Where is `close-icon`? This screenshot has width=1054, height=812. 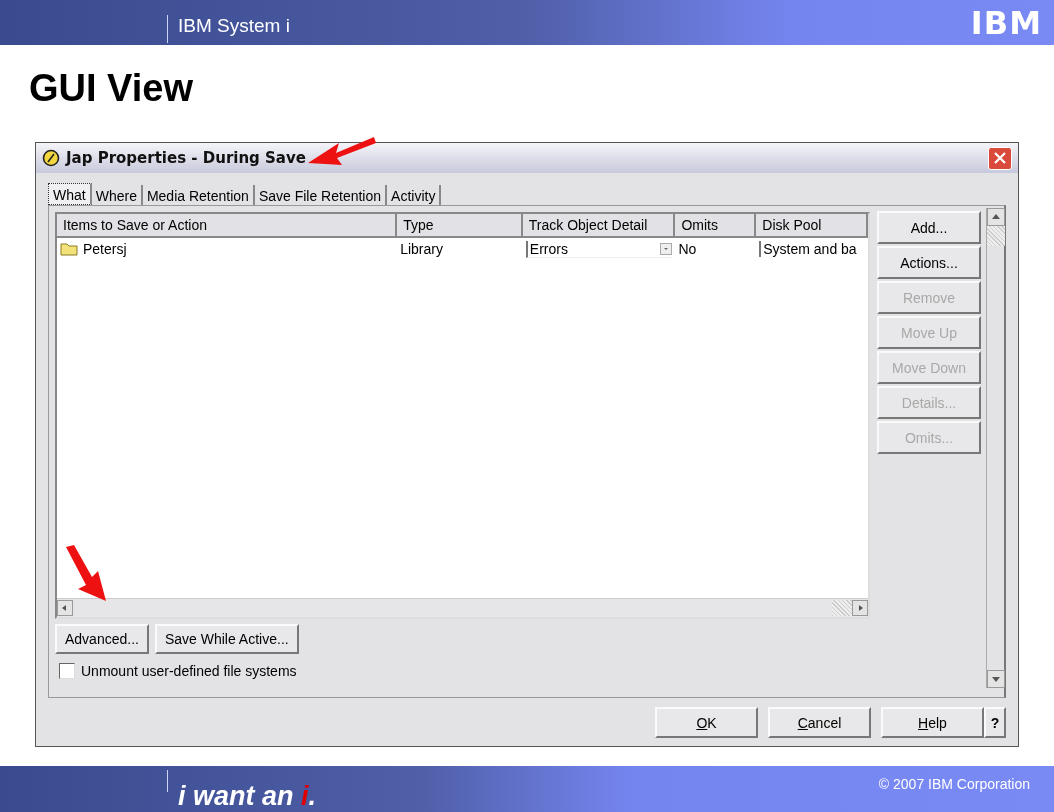
close-icon is located at coordinates (1000, 158).